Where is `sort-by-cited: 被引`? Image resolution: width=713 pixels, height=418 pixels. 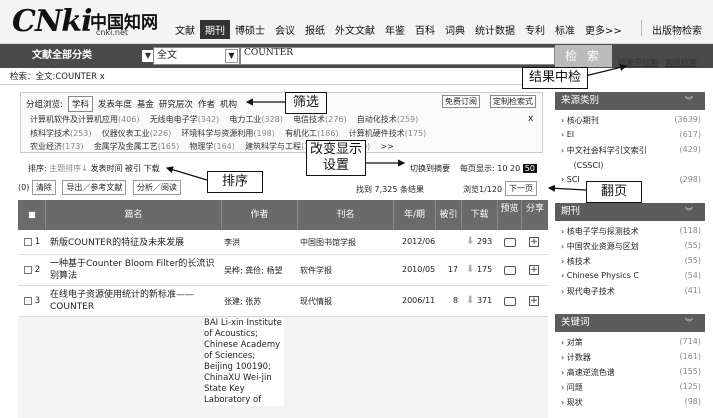
sort-by-cited: 被引 is located at coordinates (133, 168).